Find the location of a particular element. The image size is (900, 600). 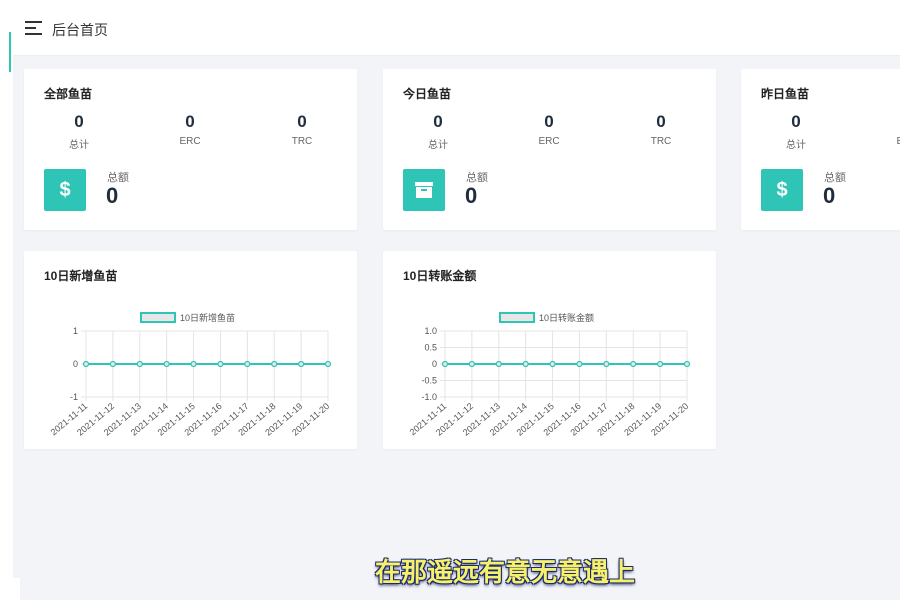

left-sidebar-edge is located at coordinates (6, 300).